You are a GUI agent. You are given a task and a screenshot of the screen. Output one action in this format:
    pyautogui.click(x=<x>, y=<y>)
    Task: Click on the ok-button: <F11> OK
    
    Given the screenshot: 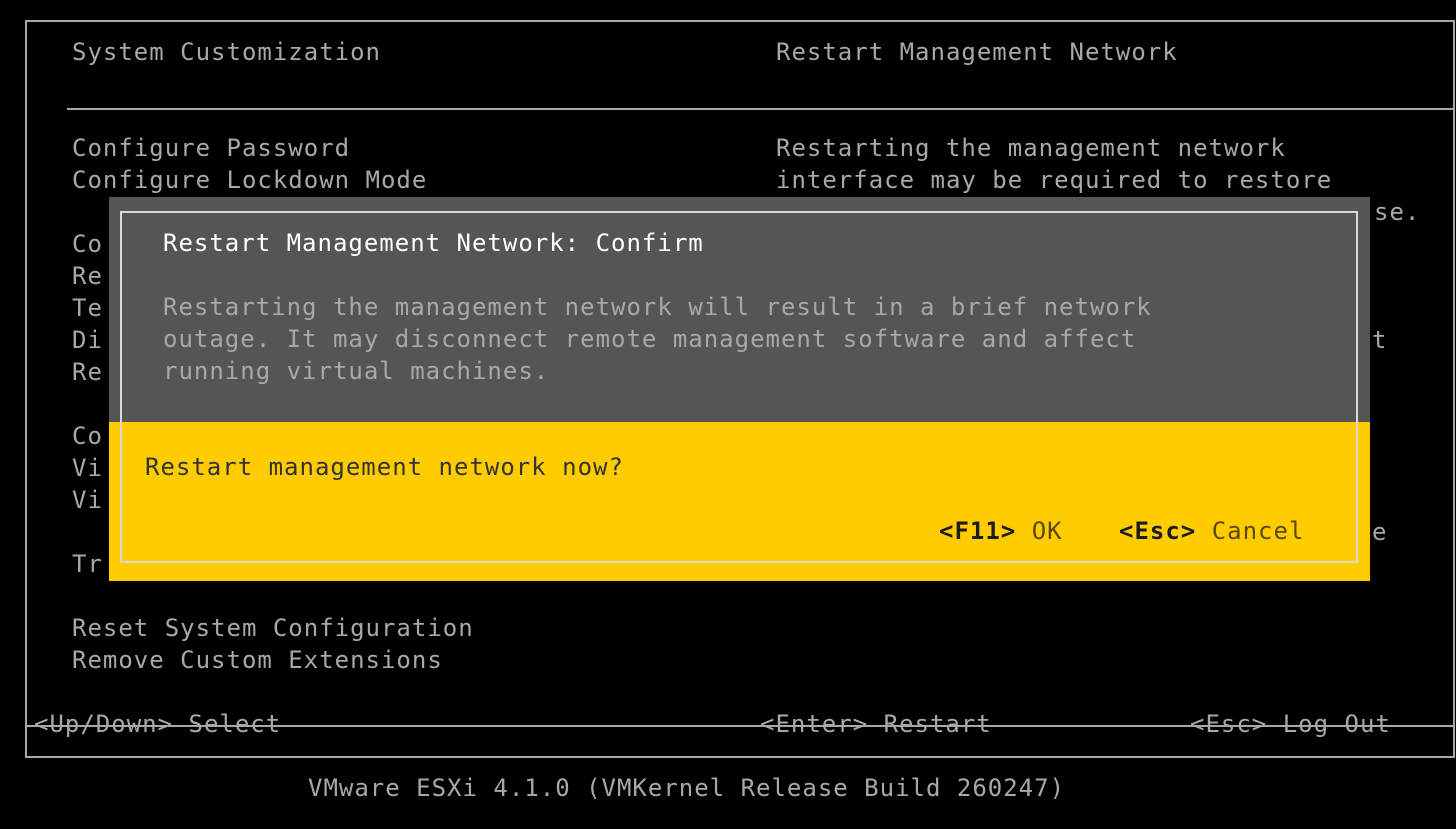 What is the action you would take?
    pyautogui.click(x=1001, y=531)
    